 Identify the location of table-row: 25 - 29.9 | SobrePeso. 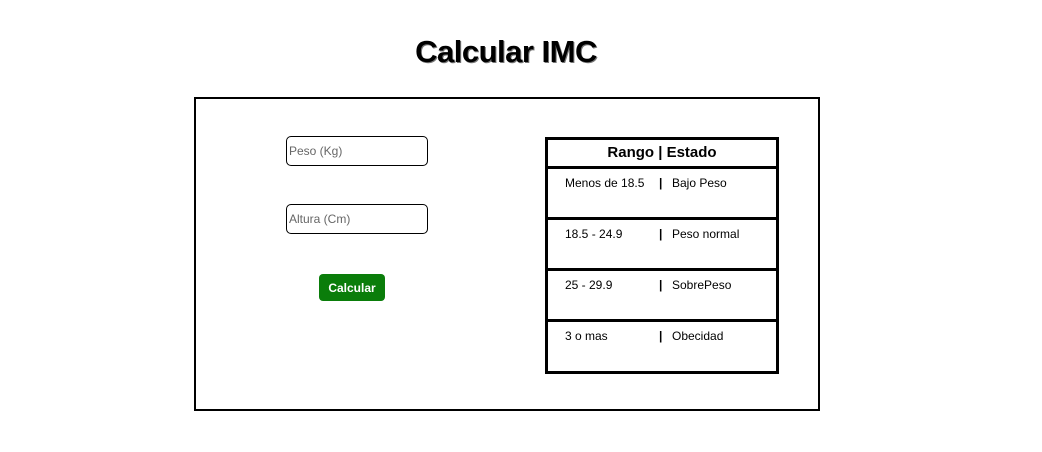
(662, 296).